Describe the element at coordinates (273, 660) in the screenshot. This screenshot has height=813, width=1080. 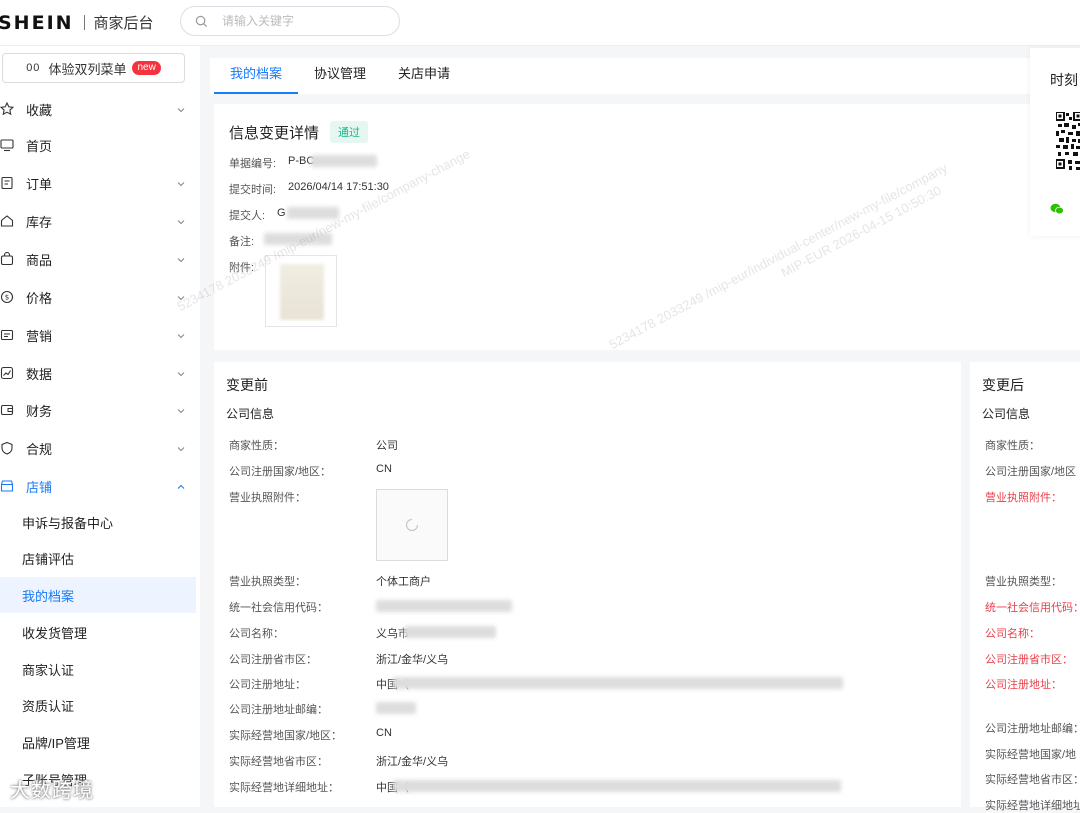
I see `before-field-label: 公司注册省市区：` at that location.